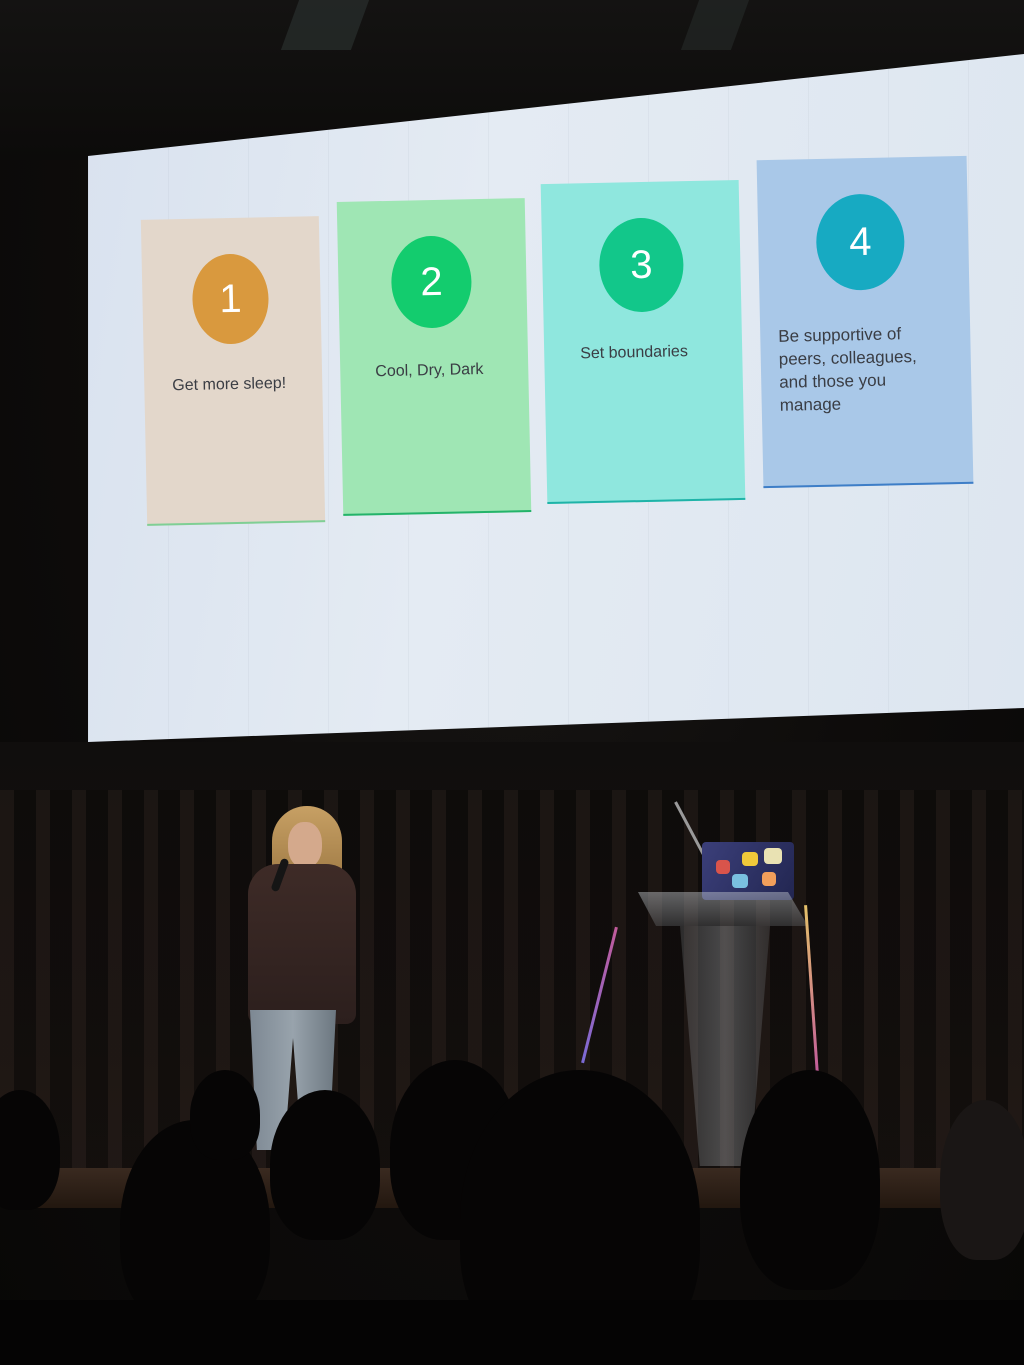 The height and width of the screenshot is (1365, 1024). Describe the element at coordinates (723, 909) in the screenshot. I see `podium-top` at that location.